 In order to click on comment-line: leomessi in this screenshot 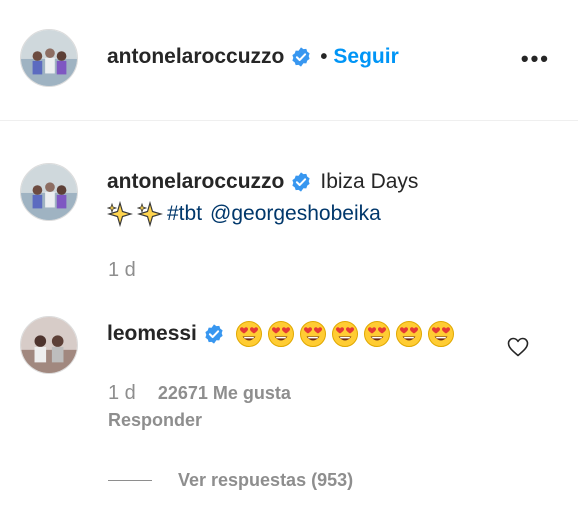, I will do `click(283, 334)`.